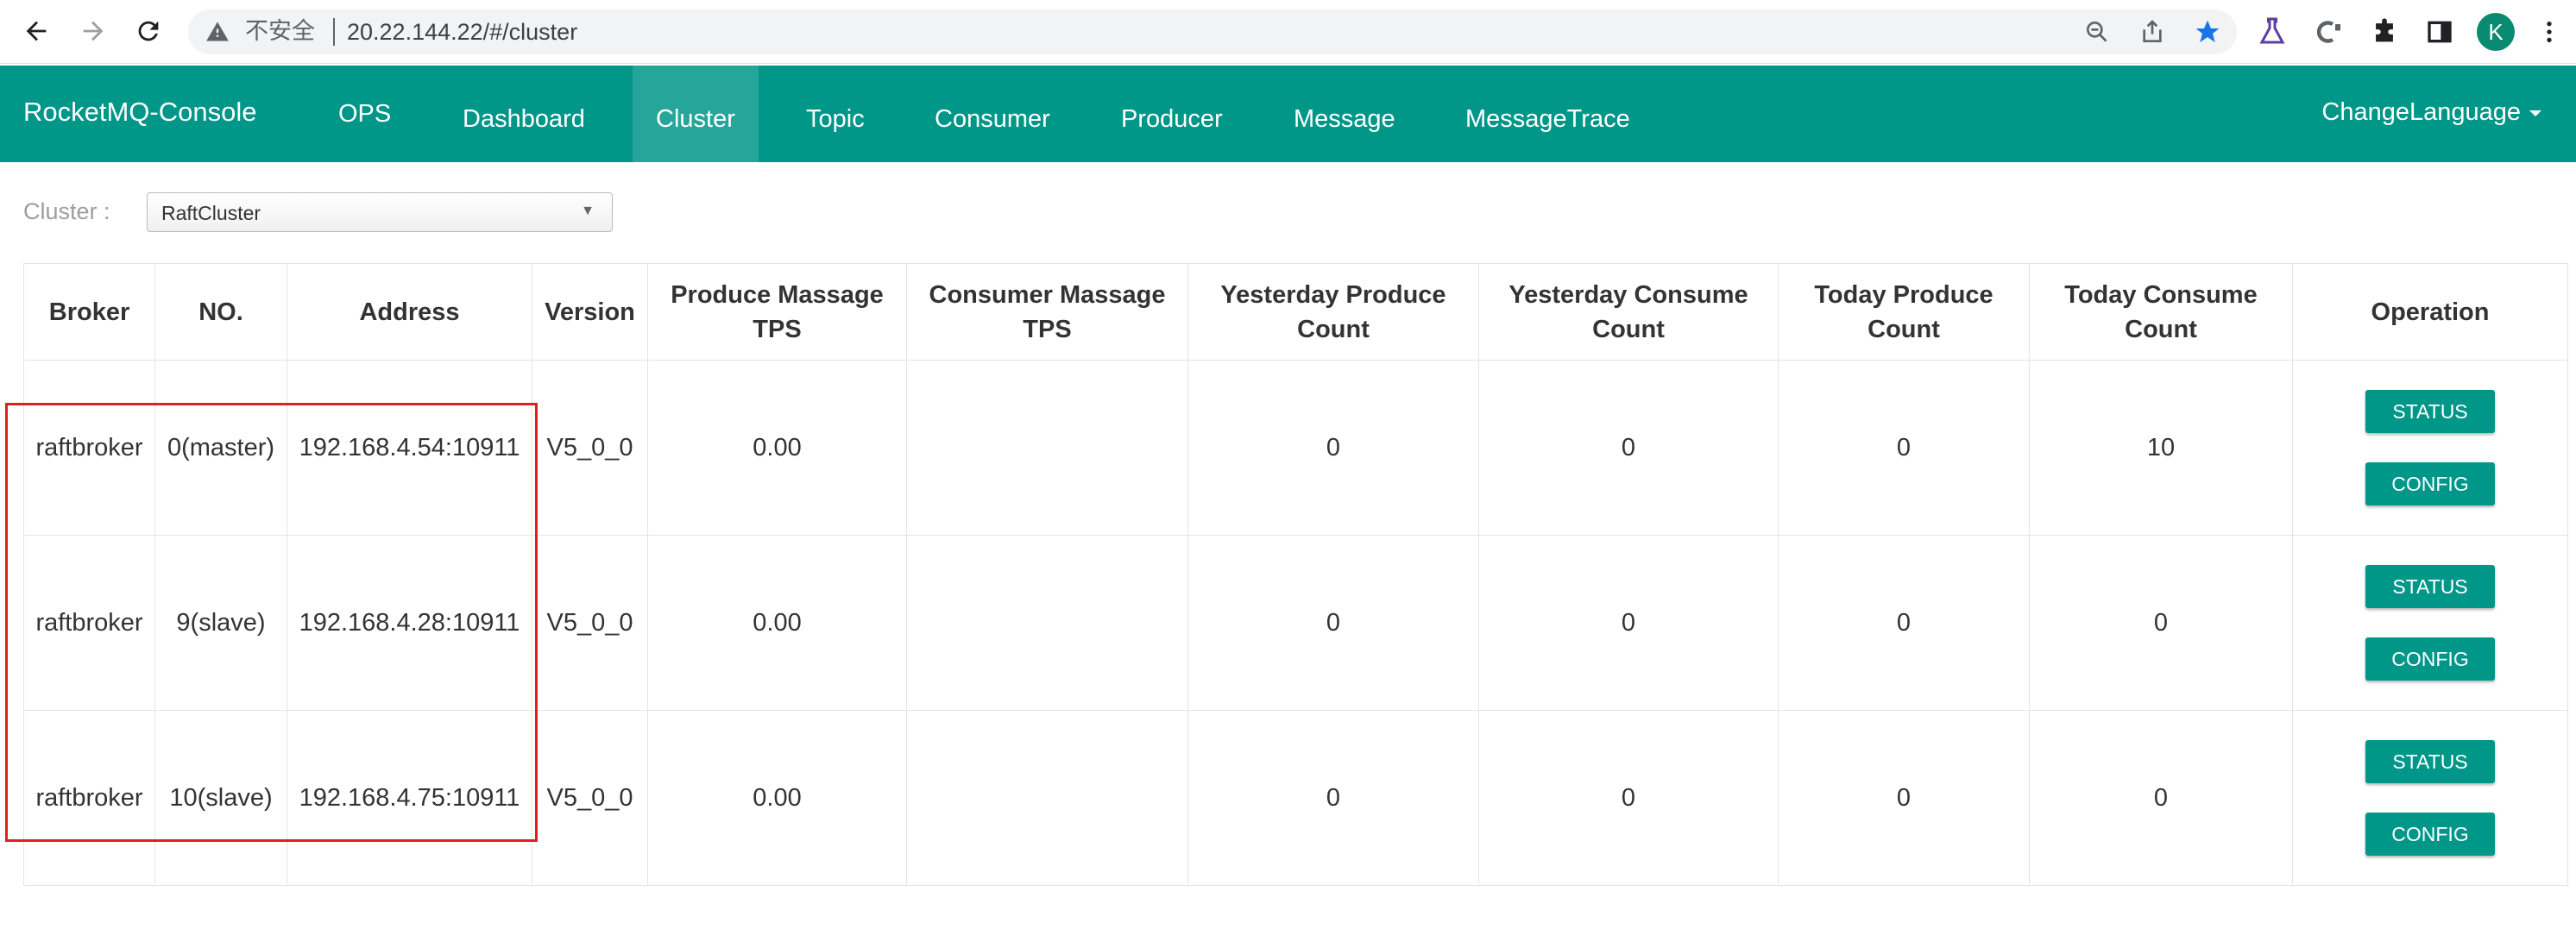 The image size is (2576, 929). I want to click on reload-icon, so click(148, 31).